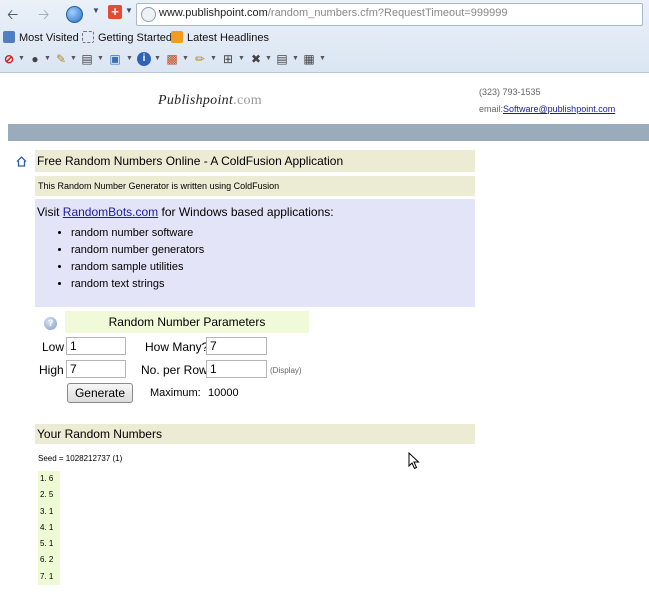 The width and height of the screenshot is (649, 600). What do you see at coordinates (43, 14) in the screenshot?
I see `forward-arrow-icon: 🡢` at bounding box center [43, 14].